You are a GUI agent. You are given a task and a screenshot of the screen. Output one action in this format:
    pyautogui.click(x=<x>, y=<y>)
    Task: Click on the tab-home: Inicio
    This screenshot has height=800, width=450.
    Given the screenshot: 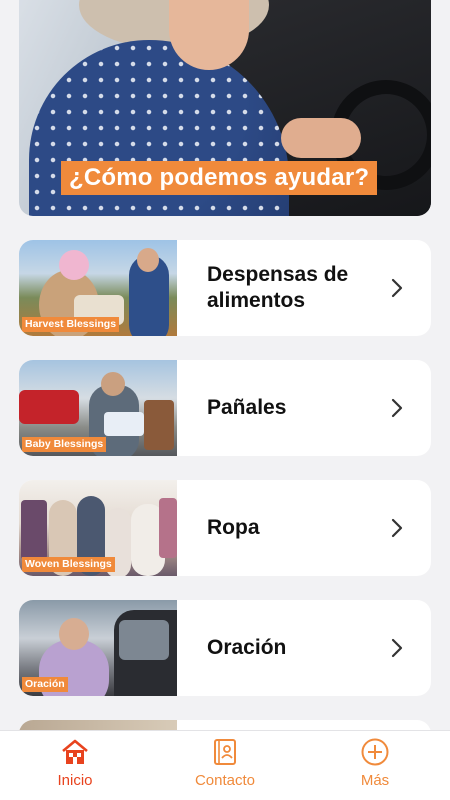 What is the action you would take?
    pyautogui.click(x=75, y=765)
    